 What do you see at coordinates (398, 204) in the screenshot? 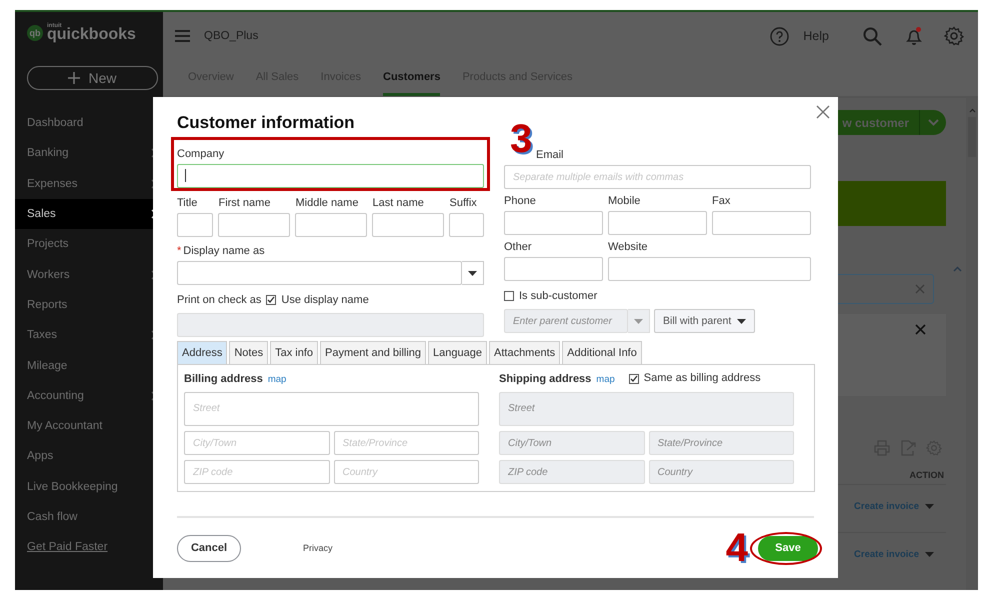
I see `field-label: Last name` at bounding box center [398, 204].